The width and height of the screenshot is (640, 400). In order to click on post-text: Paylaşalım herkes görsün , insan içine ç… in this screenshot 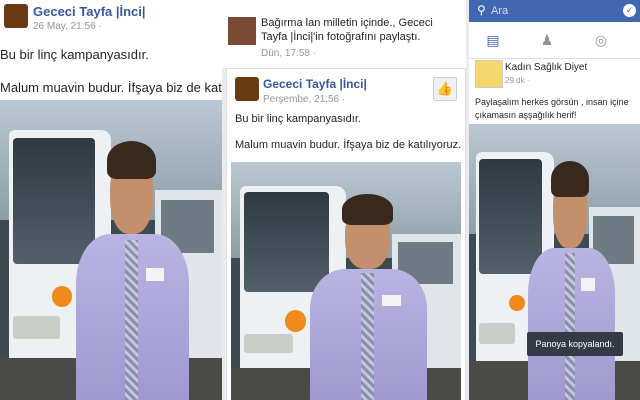, I will do `click(552, 108)`.